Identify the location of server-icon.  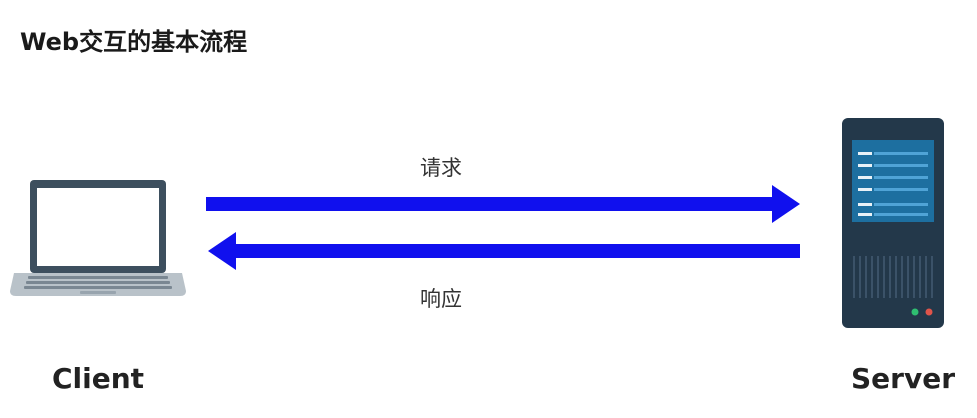
(893, 223).